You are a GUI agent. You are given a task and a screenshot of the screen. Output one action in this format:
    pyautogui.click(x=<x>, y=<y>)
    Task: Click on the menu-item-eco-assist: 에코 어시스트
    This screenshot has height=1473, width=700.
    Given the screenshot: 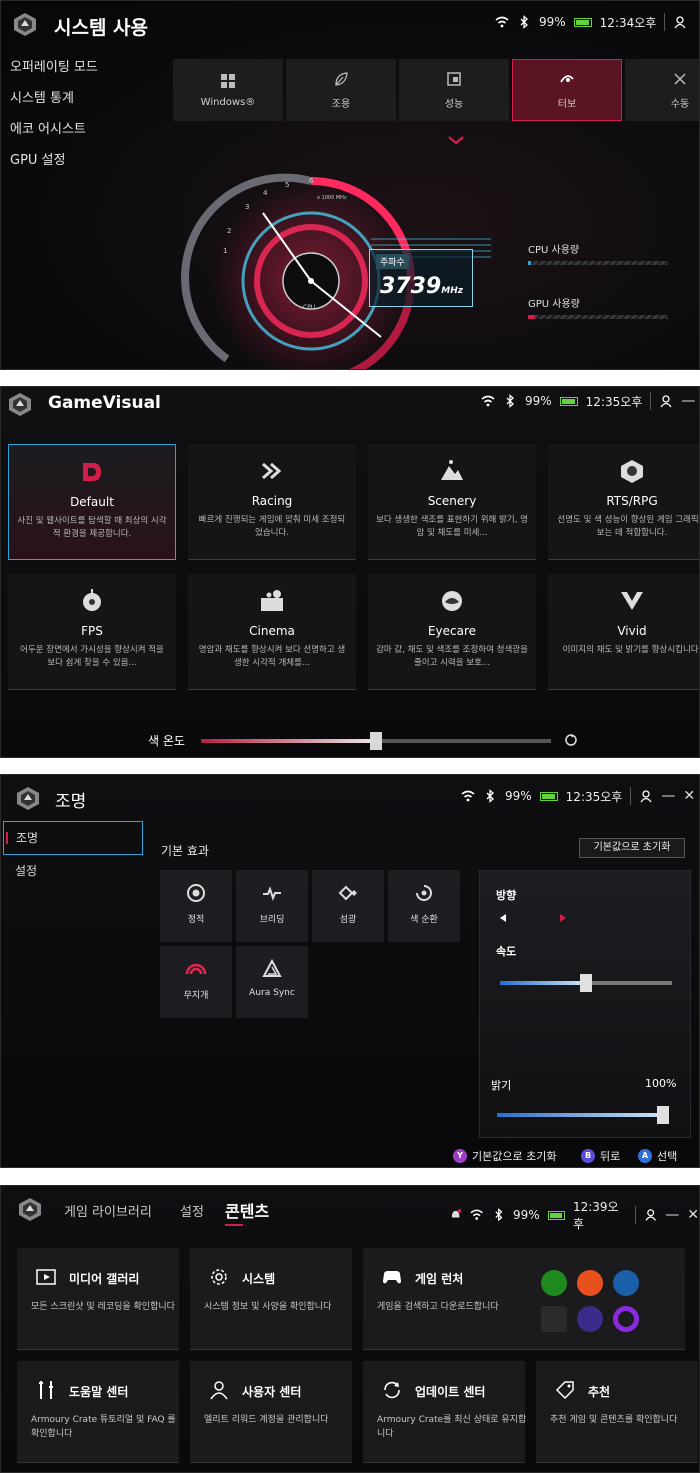 What is the action you would take?
    pyautogui.click(x=54, y=134)
    